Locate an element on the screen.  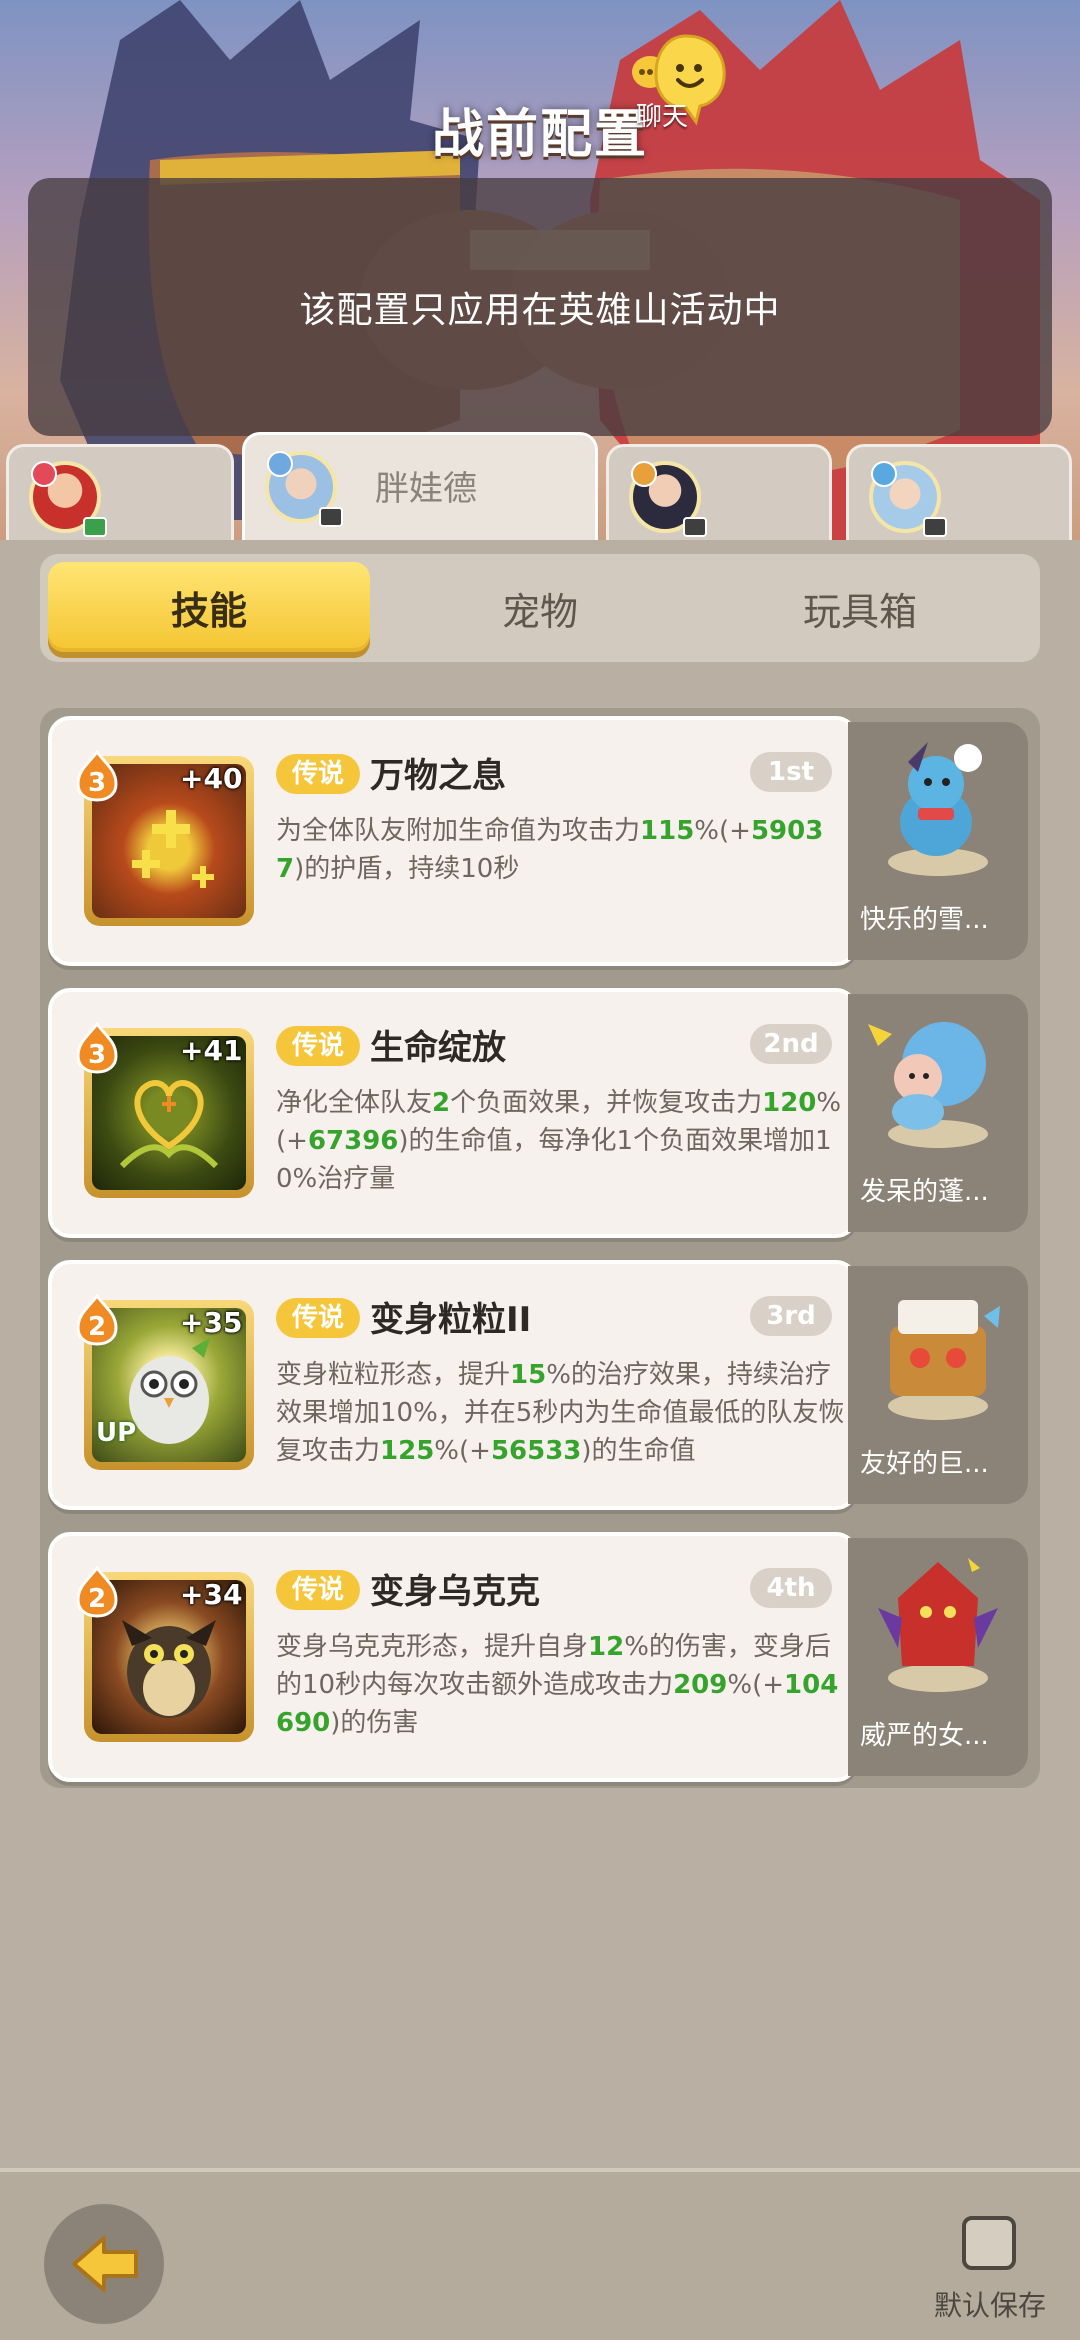
back-button is located at coordinates (104, 2264).